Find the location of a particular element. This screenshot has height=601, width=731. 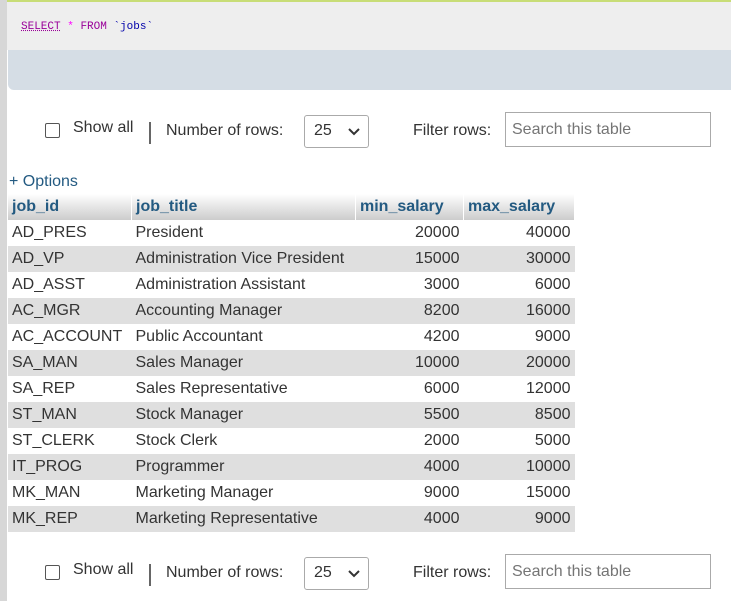

cell-min-salary: 9000 is located at coordinates (409, 493).